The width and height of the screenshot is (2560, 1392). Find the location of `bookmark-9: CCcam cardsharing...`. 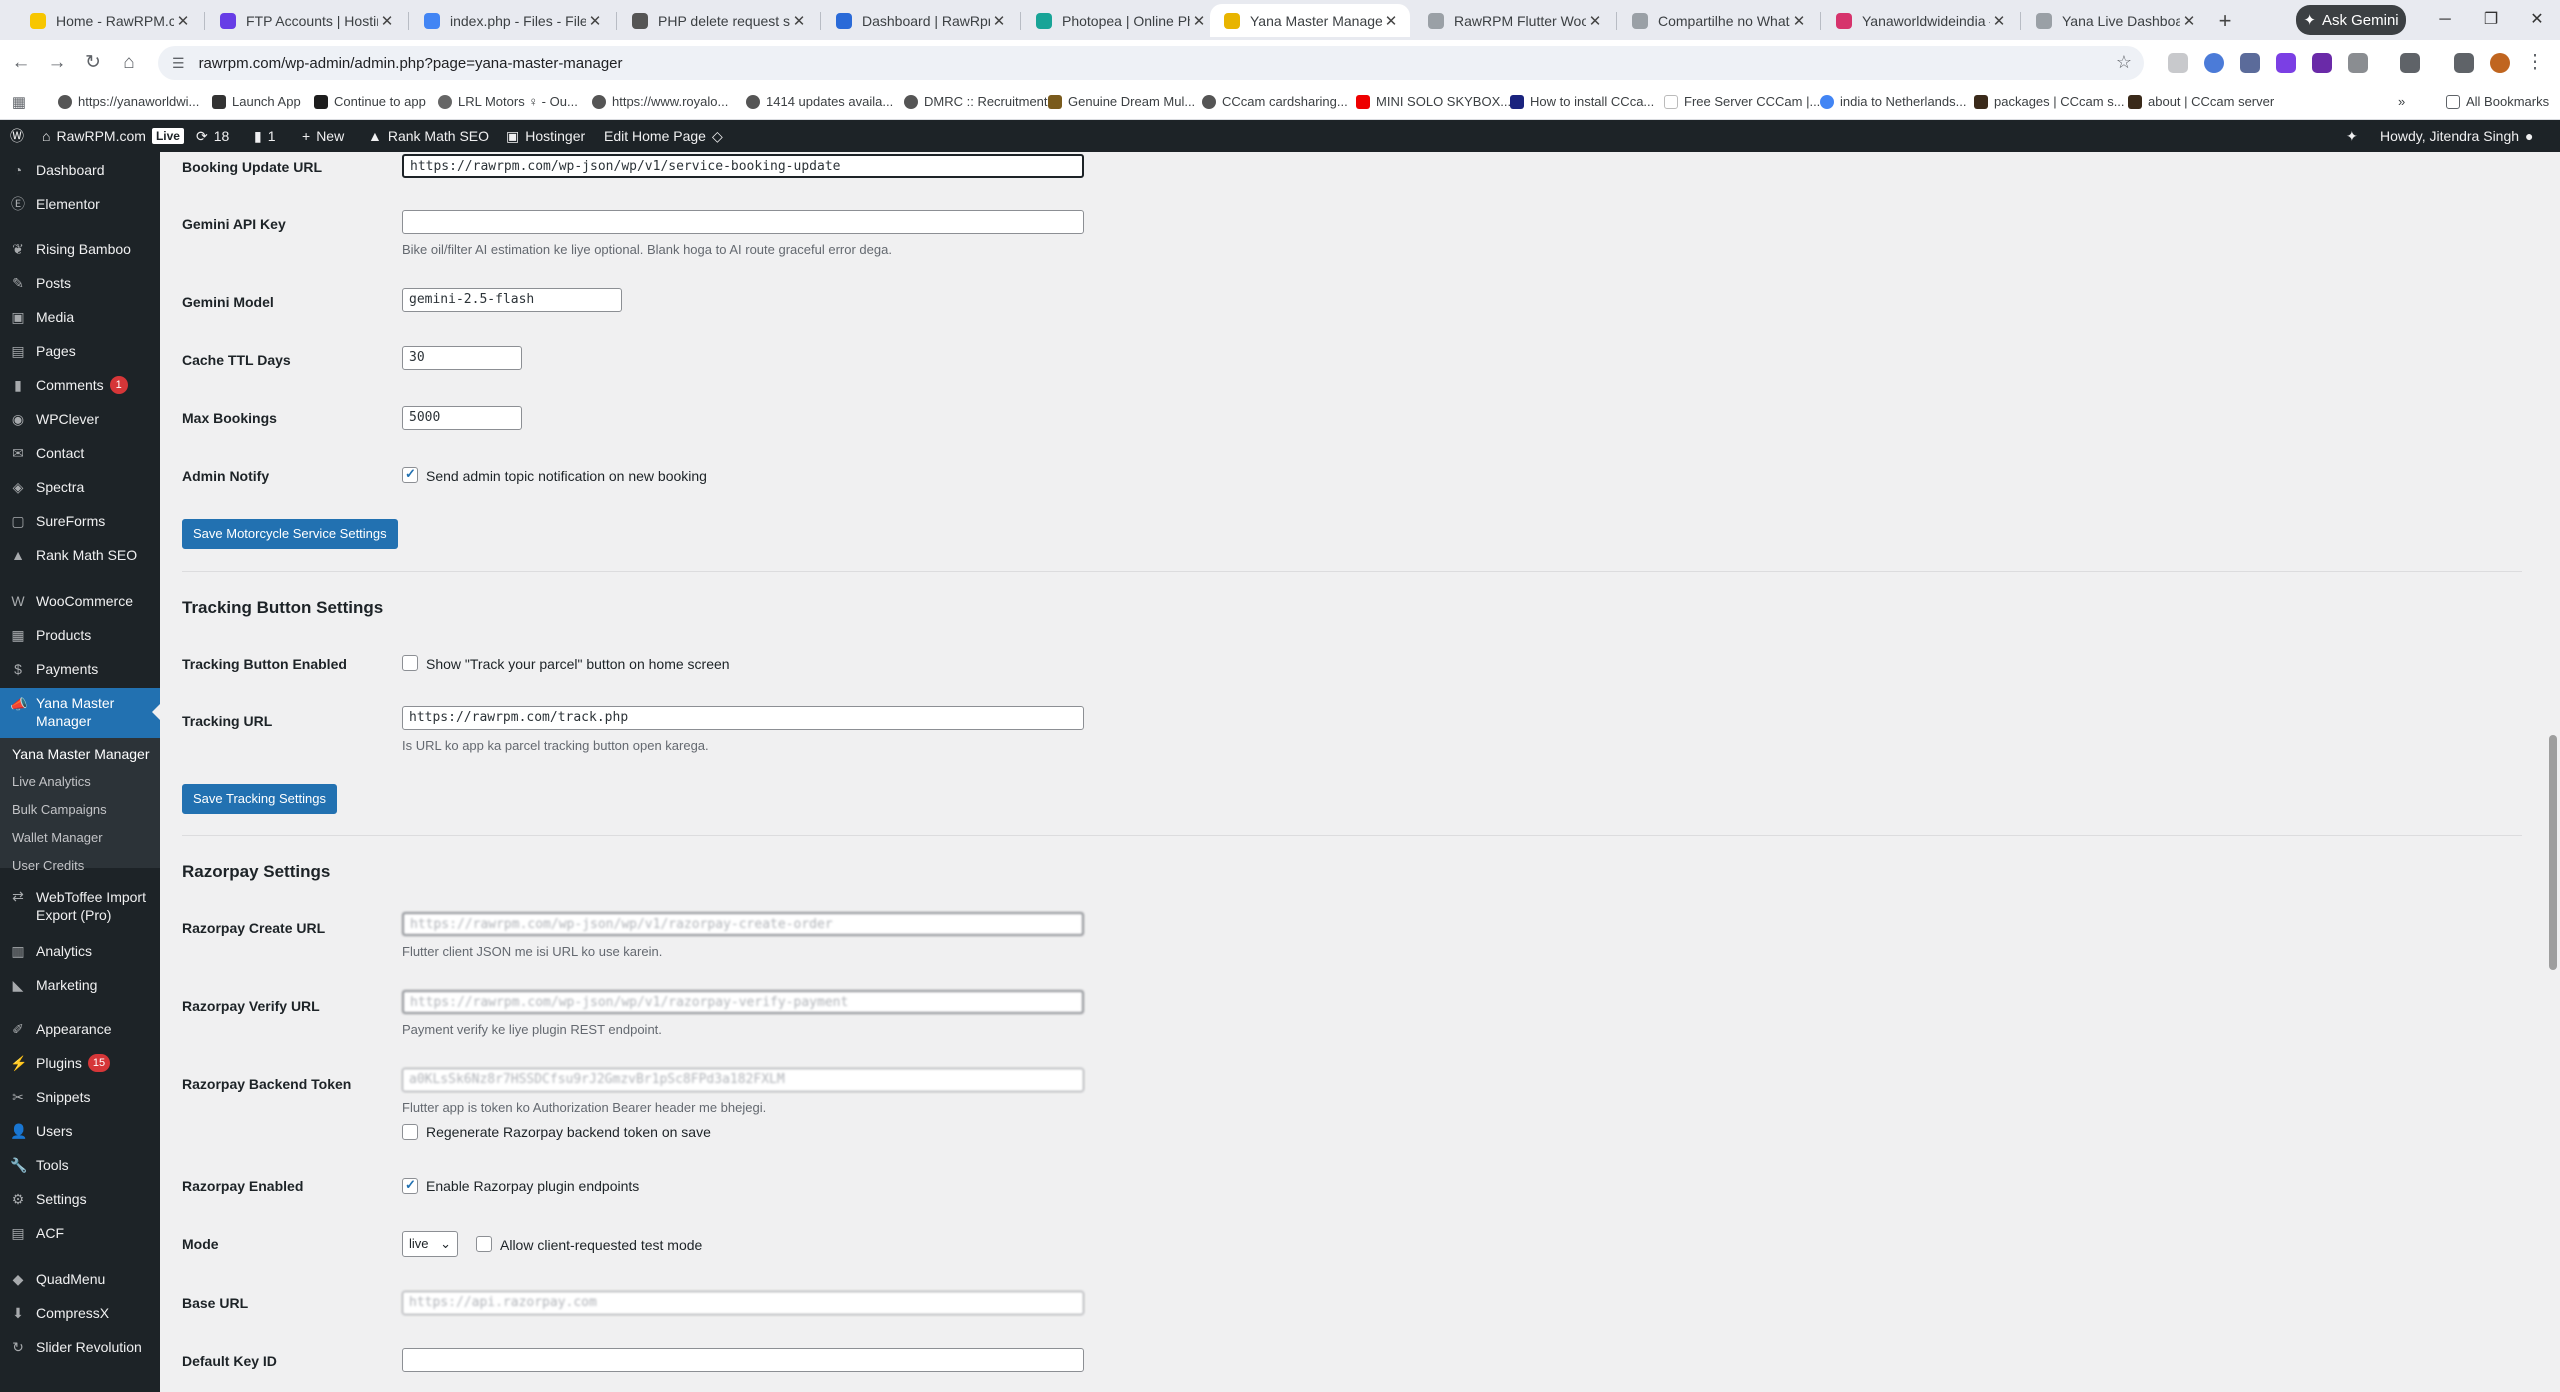

bookmark-9: CCcam cardsharing... is located at coordinates (1275, 101).